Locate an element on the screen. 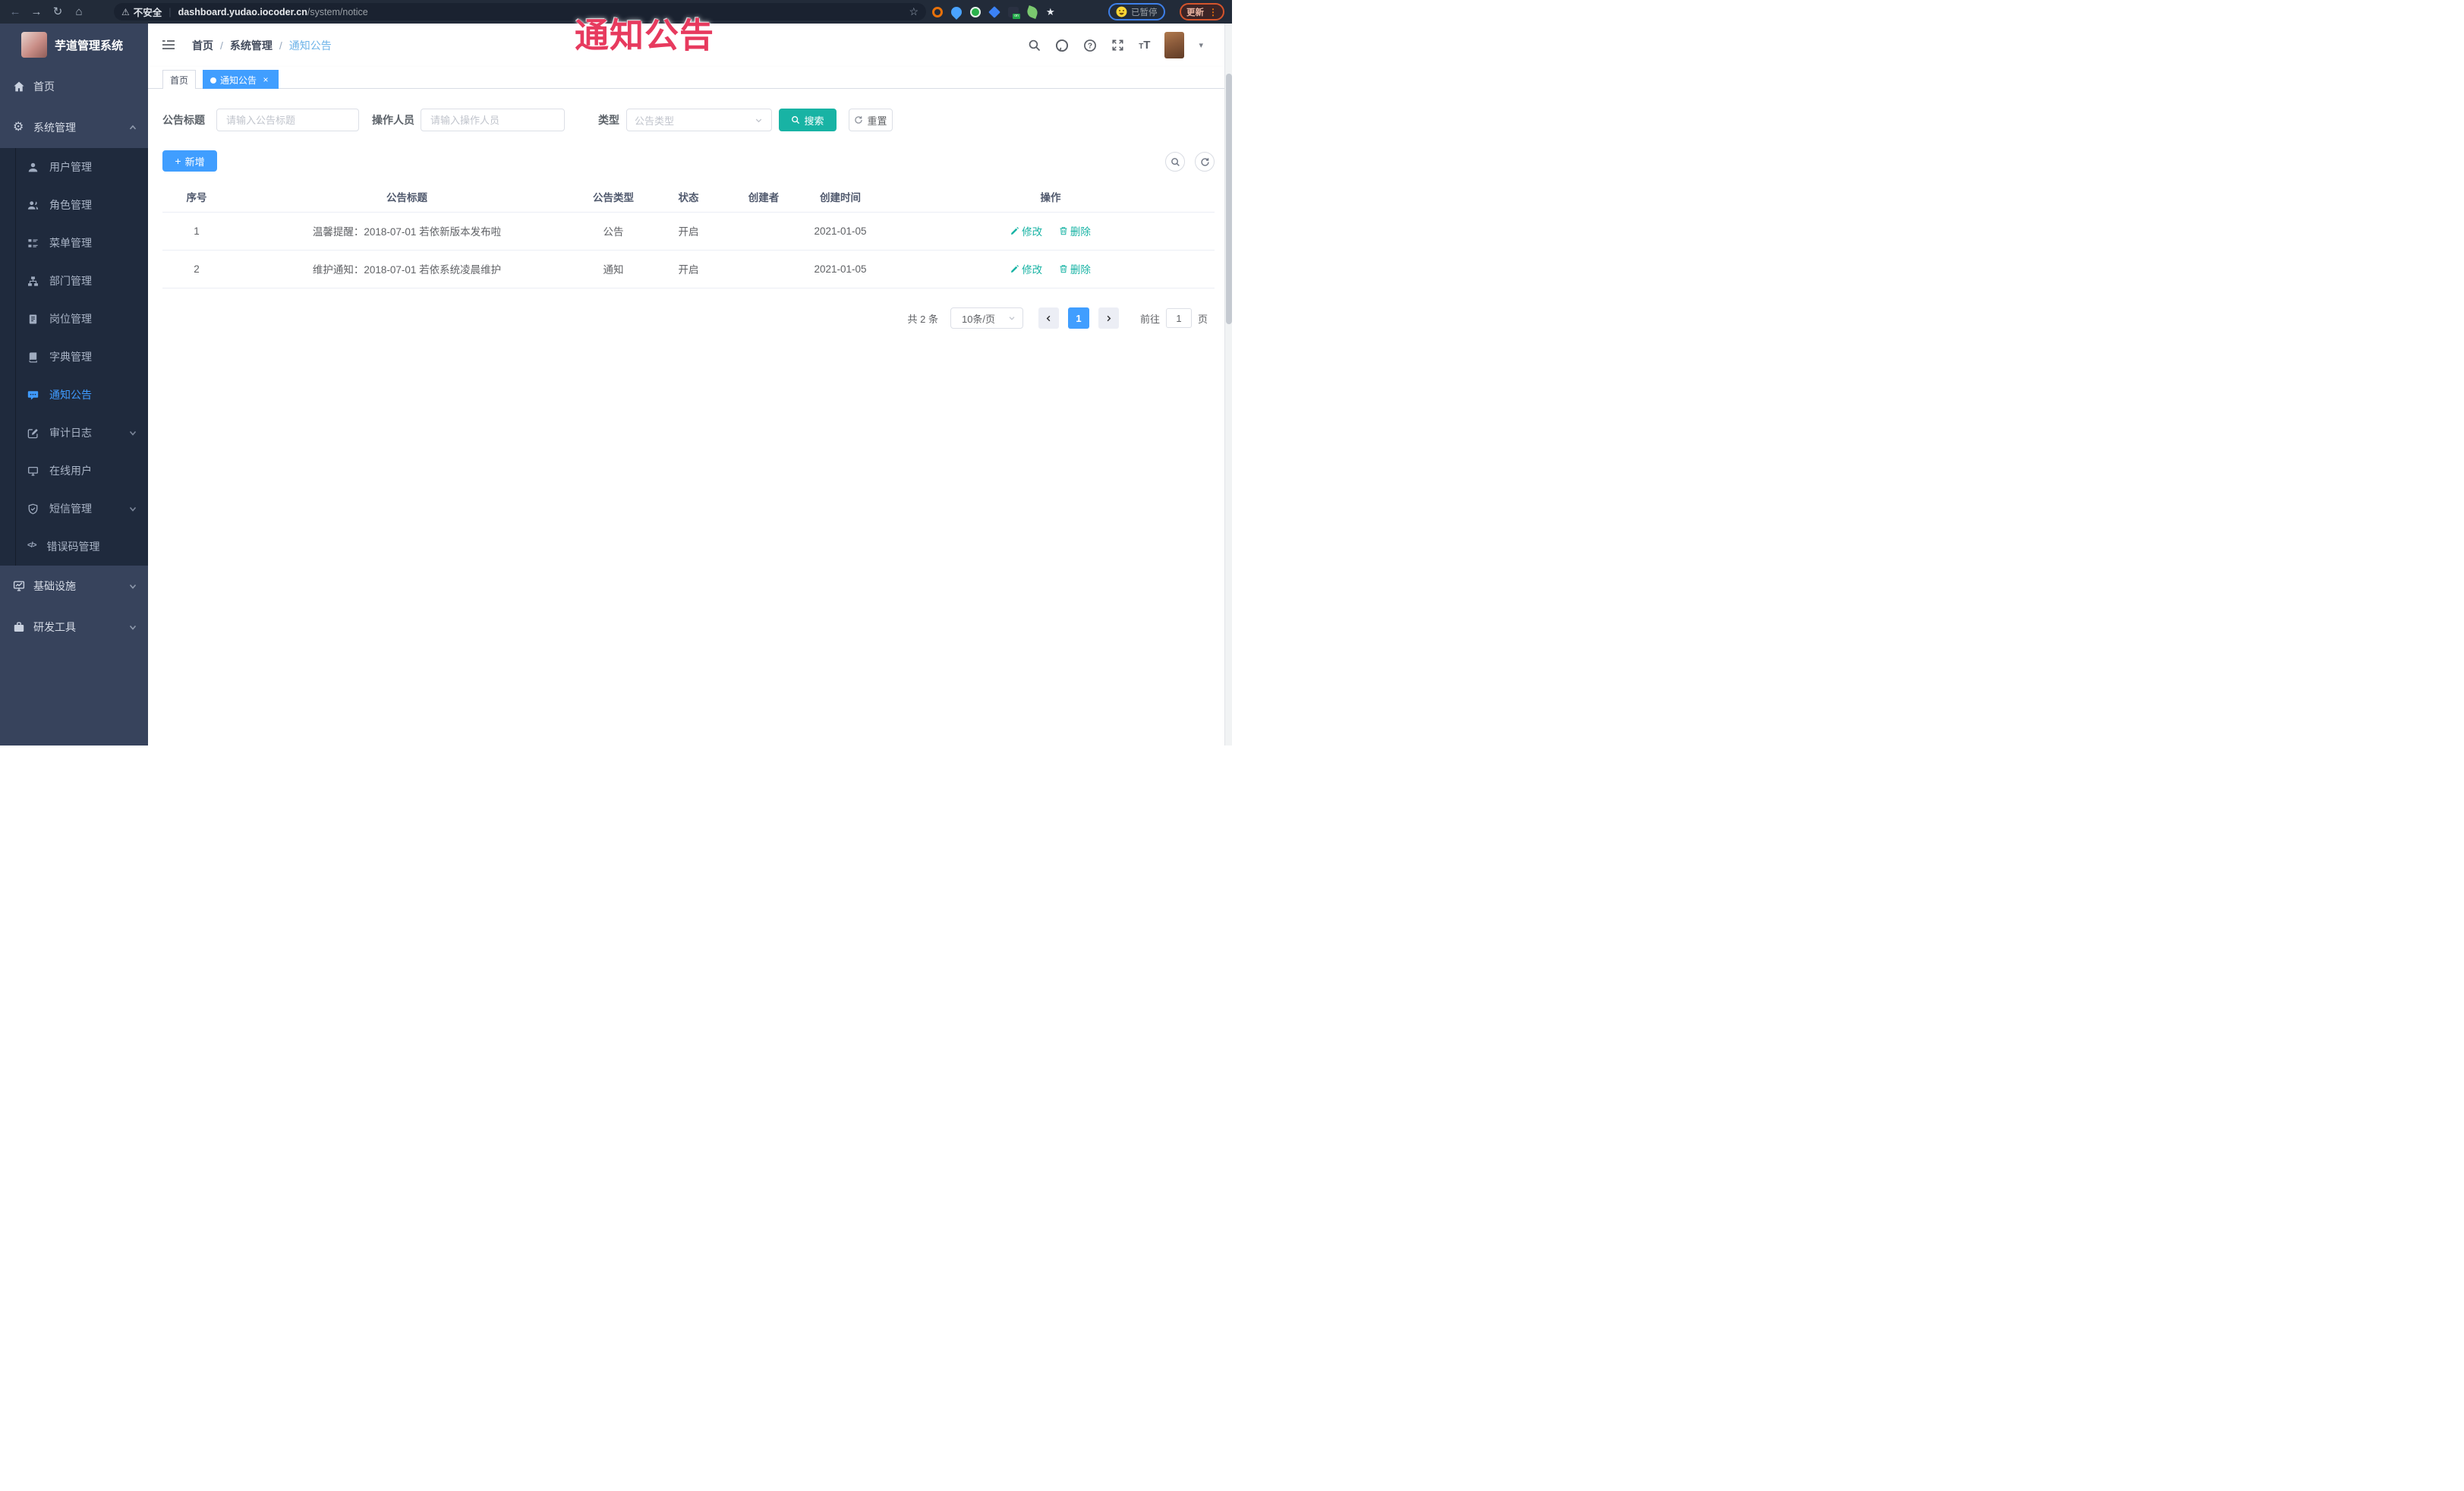 This screenshot has height=1491, width=2464. page-size-value: 10条/页 is located at coordinates (978, 319).